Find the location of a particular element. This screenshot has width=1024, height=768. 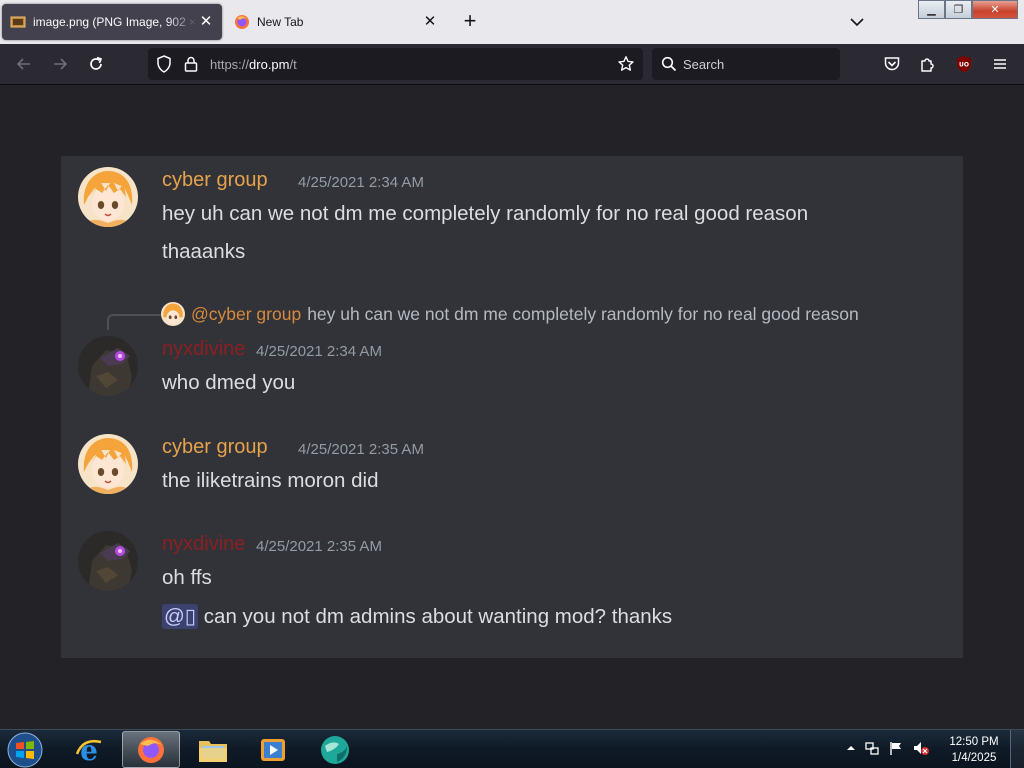

taskbar-file-explorer is located at coordinates (213, 749).